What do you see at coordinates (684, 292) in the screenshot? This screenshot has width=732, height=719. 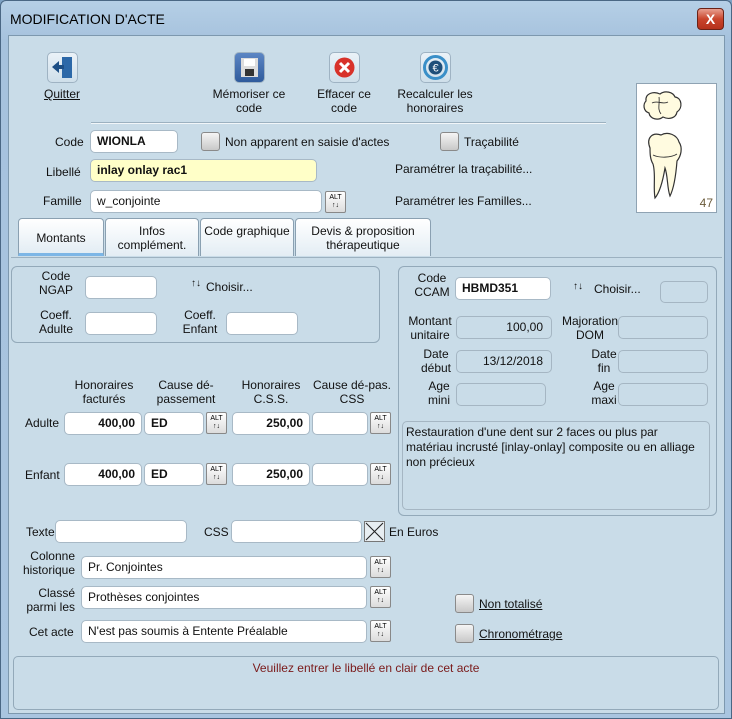 I see `ccam-extra-field` at bounding box center [684, 292].